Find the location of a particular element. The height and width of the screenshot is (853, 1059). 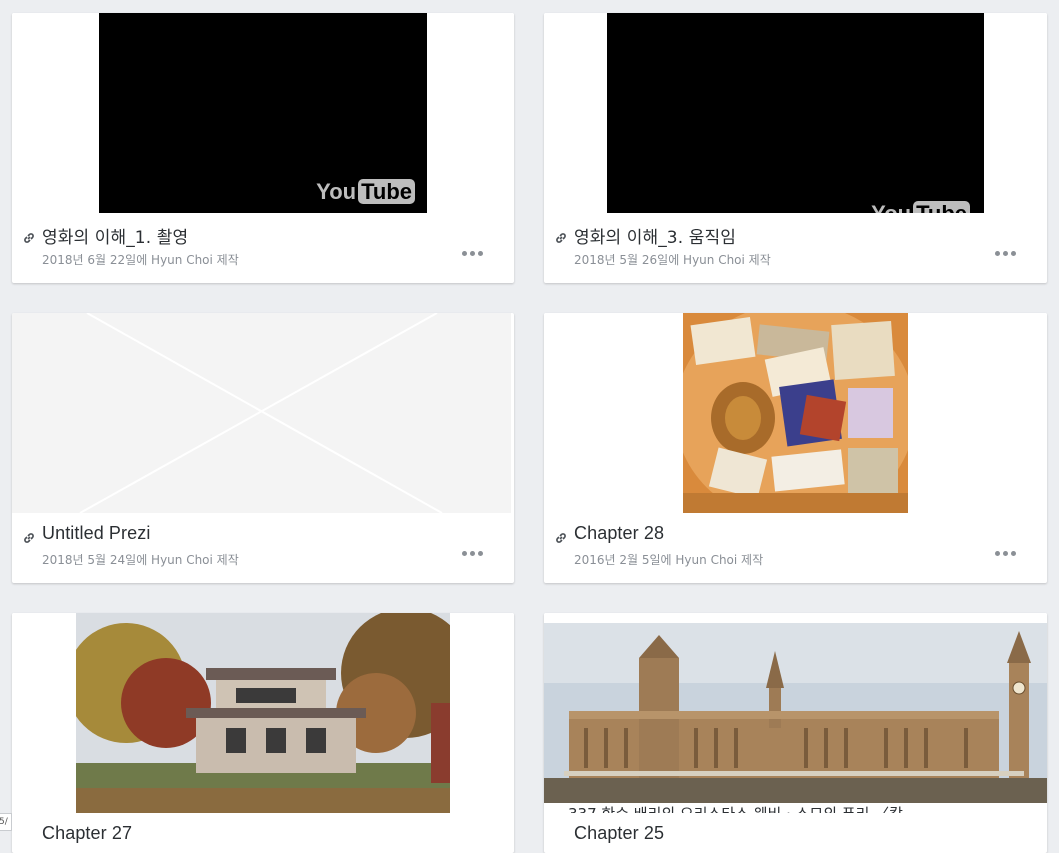

status-tab: 5/ is located at coordinates (6, 822).